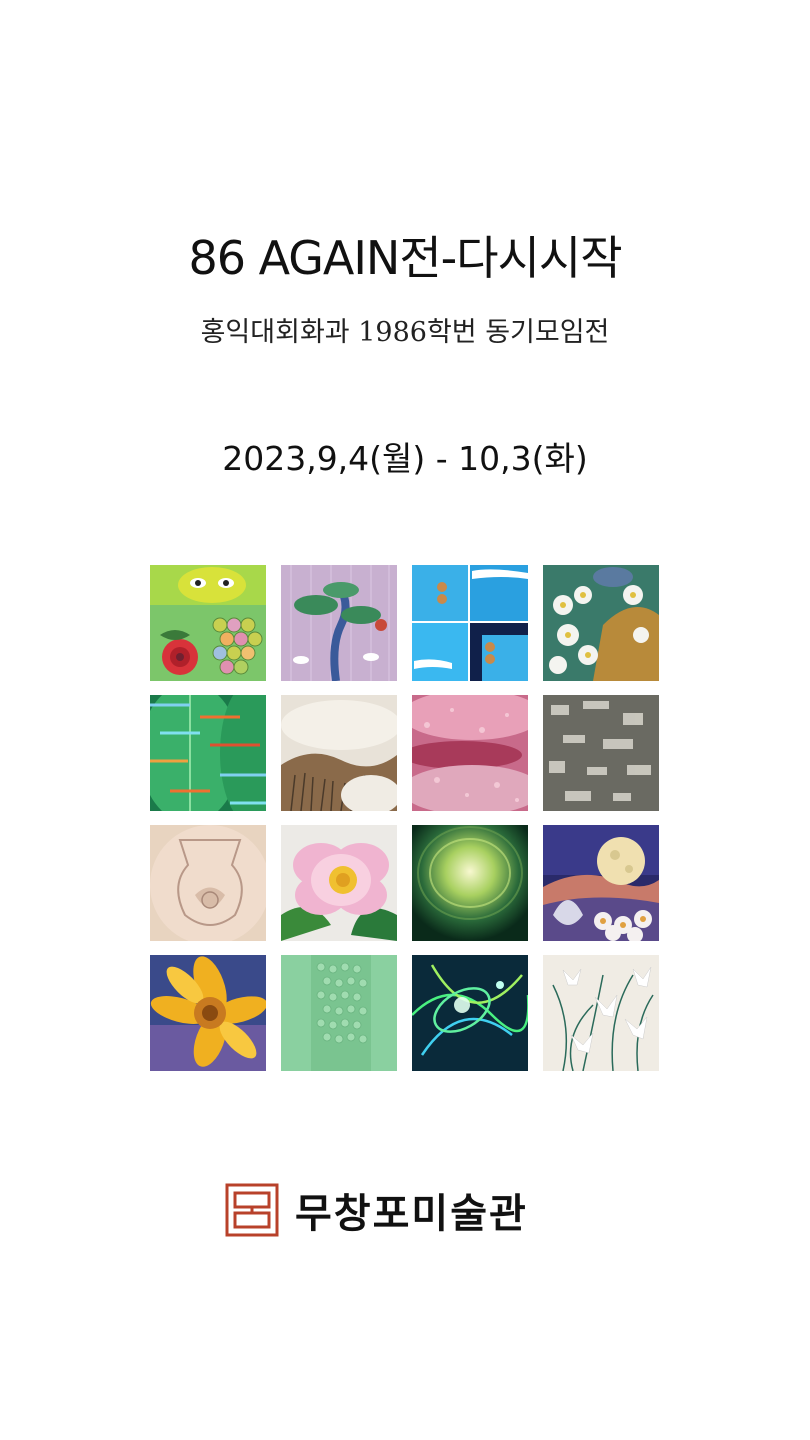 The height and width of the screenshot is (1440, 810). What do you see at coordinates (601, 883) in the screenshot?
I see `artwork-moon-flowers` at bounding box center [601, 883].